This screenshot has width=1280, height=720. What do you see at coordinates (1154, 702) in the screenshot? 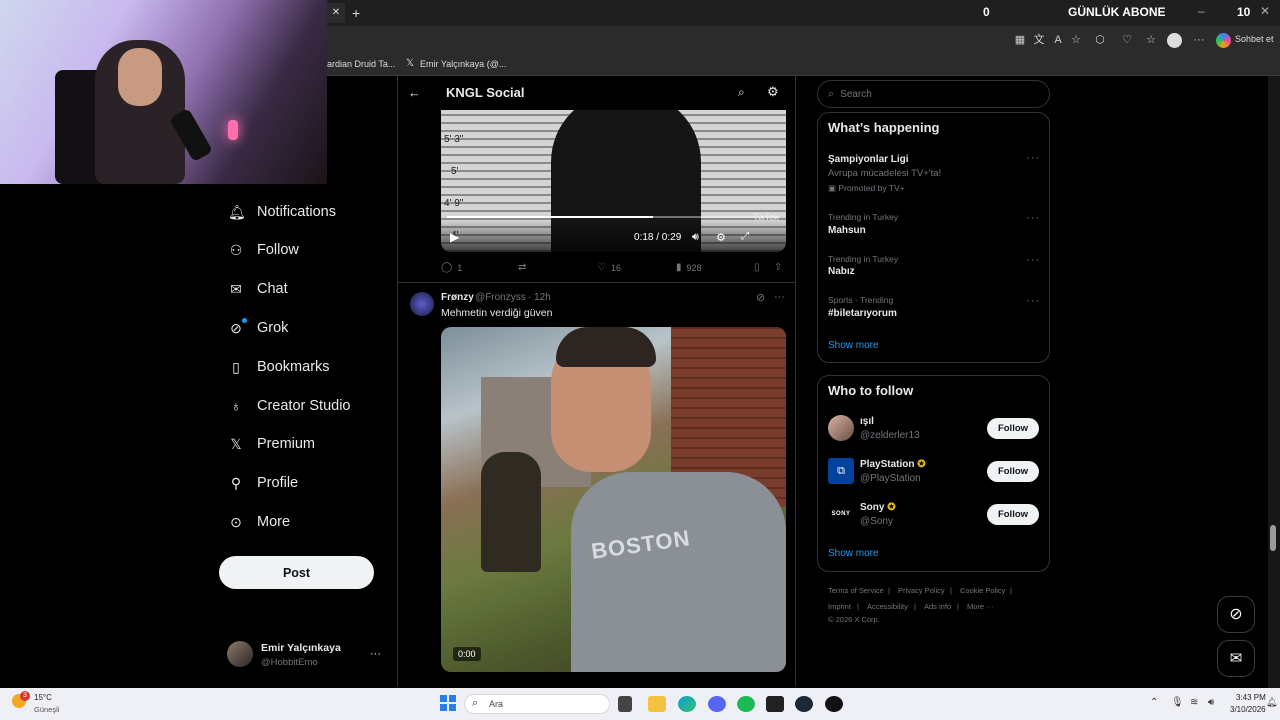
I see `show-hidden-icons: ⌃` at bounding box center [1154, 702].